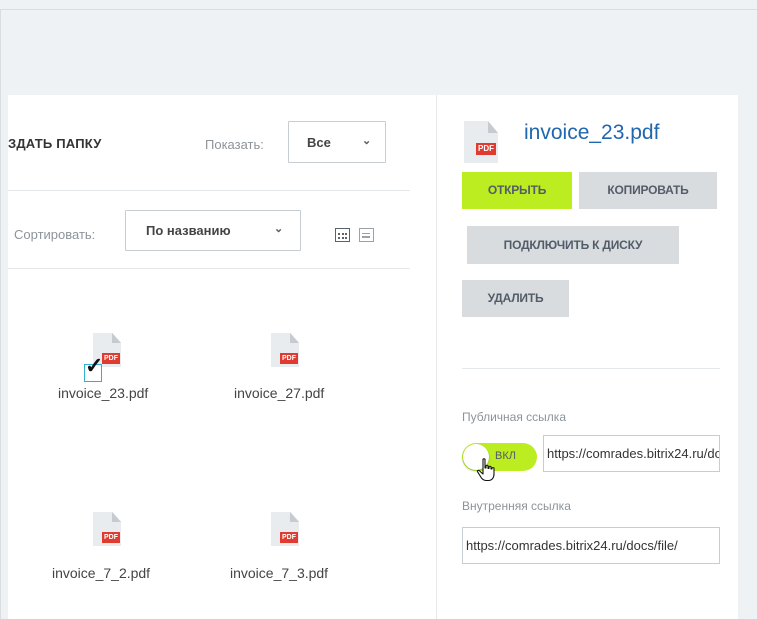  I want to click on open-button: ОТКРЫТЬ, so click(517, 190).